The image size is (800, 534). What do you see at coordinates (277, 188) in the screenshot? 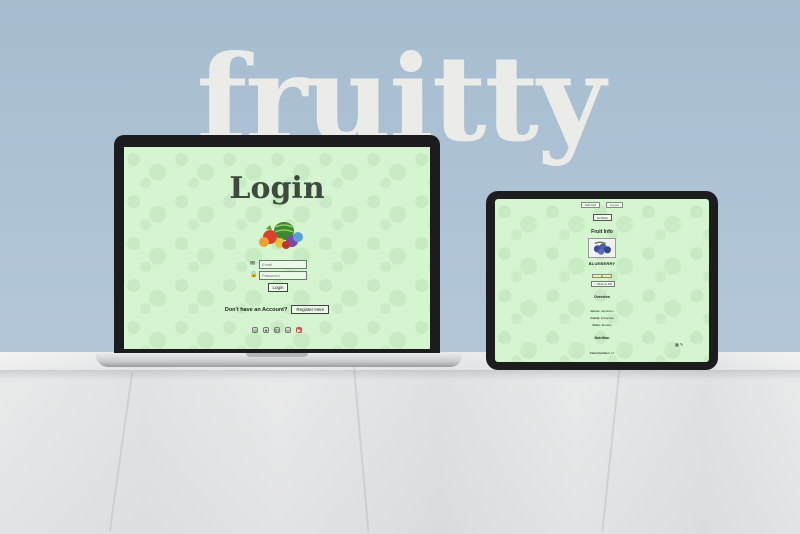
I see `page-title: Login` at bounding box center [277, 188].